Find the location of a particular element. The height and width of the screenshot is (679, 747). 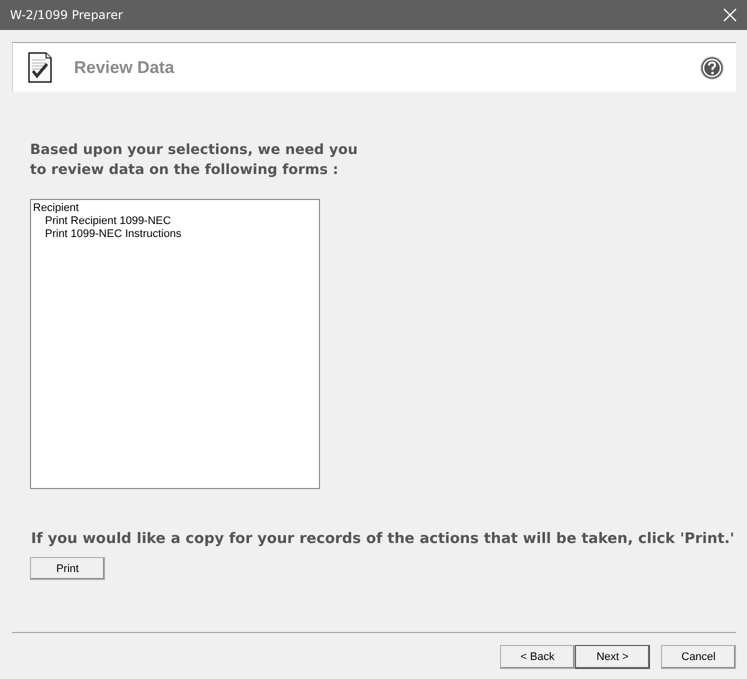

list-item: Print 1099-NEC Instructions is located at coordinates (175, 234).